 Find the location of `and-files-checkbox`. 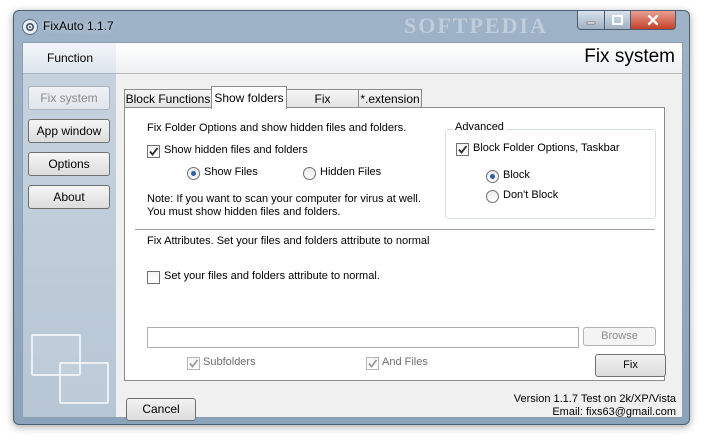

and-files-checkbox is located at coordinates (372, 363).